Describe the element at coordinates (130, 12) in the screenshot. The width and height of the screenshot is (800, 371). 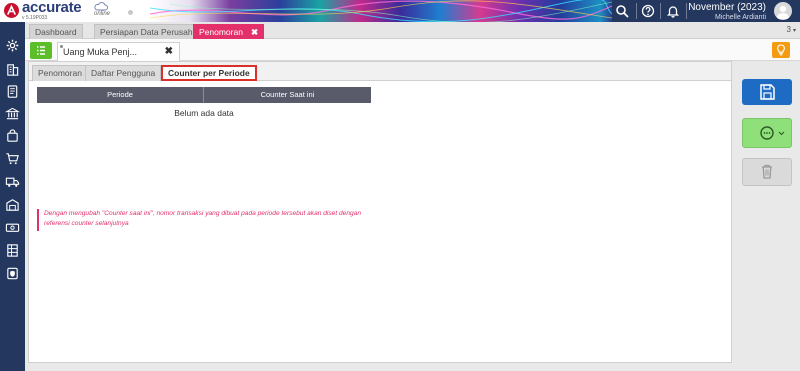
I see `status-dot` at that location.